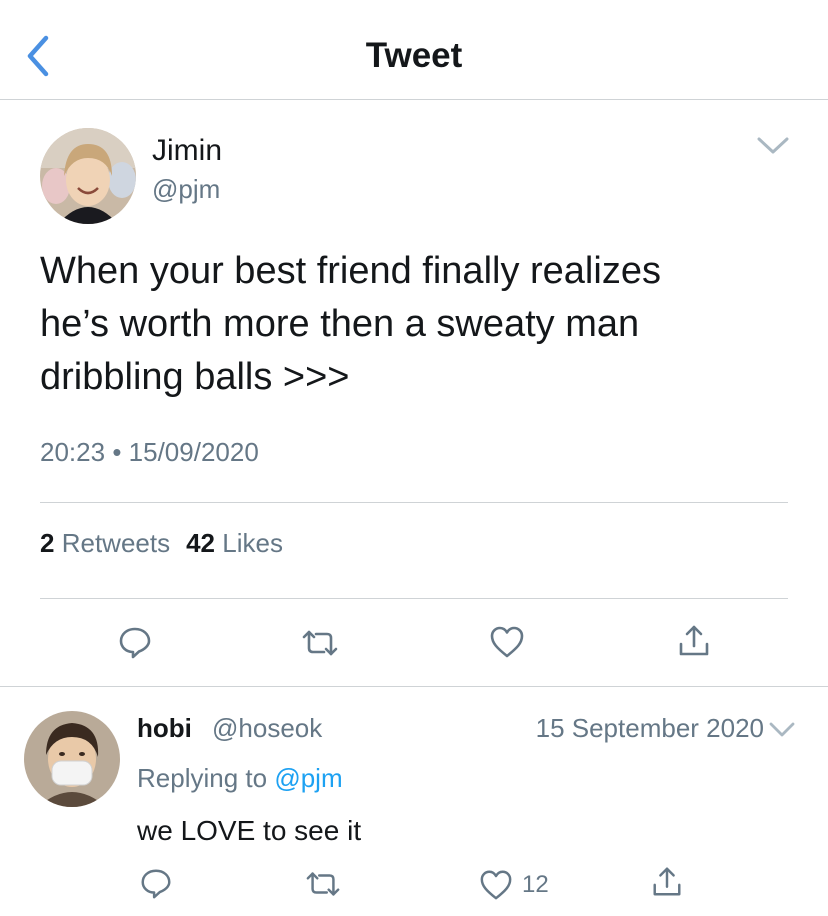  I want to click on replying-to-handle: @pjm, so click(308, 778).